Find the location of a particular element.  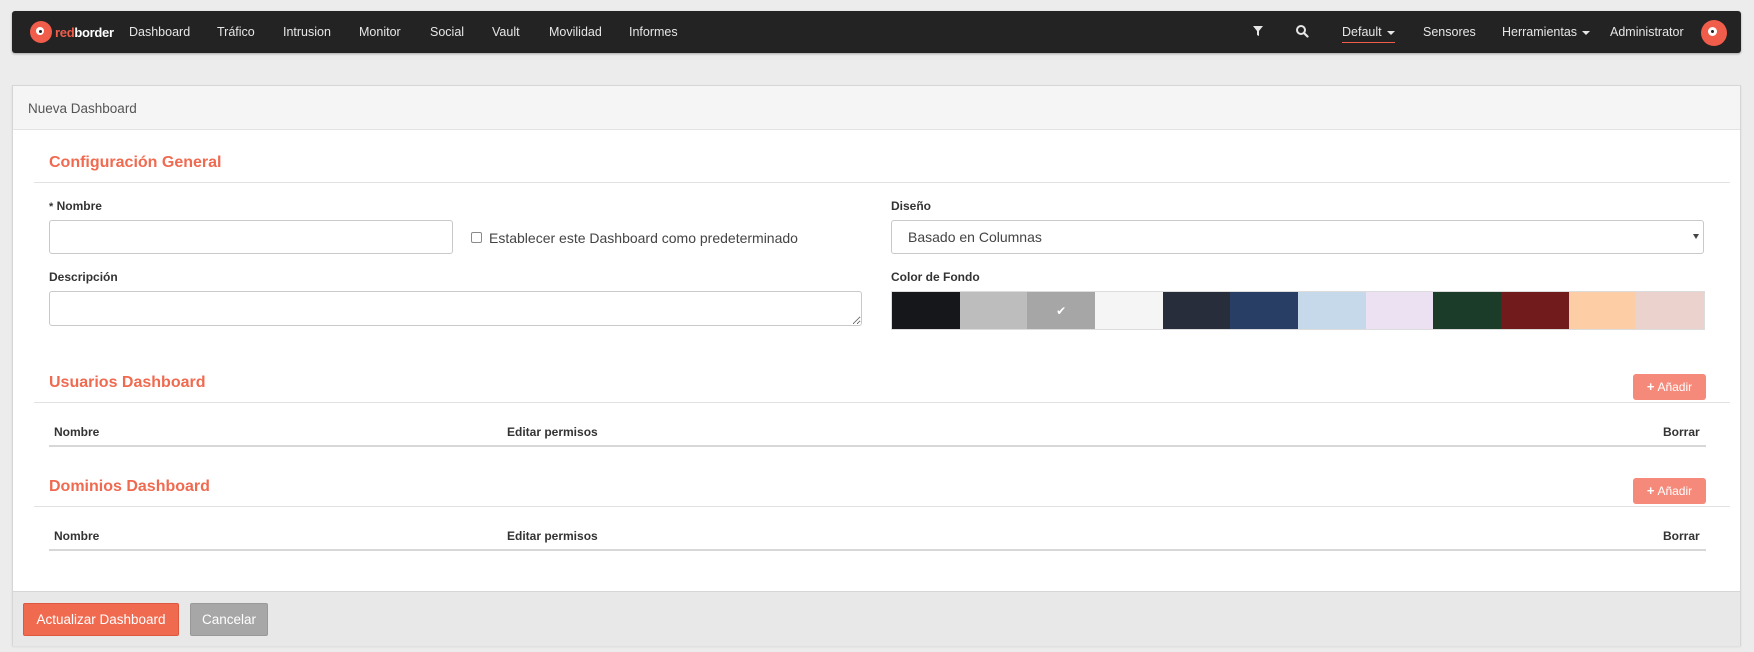

description-textarea is located at coordinates (455, 308).